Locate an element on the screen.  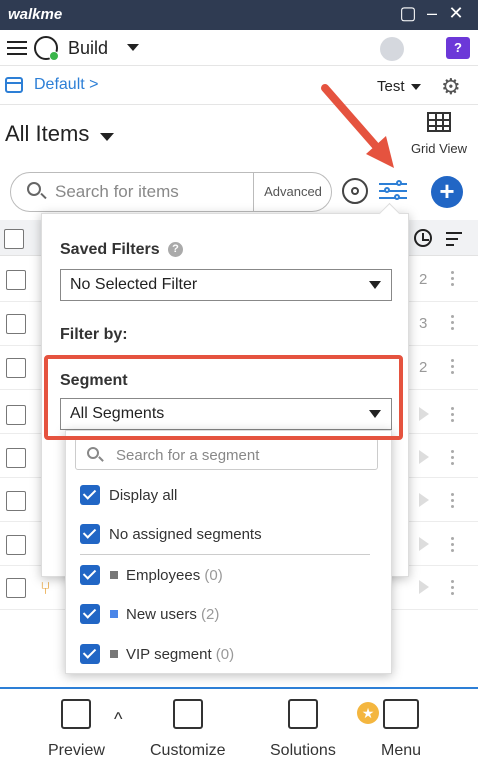
clock-icon is located at coordinates (423, 238).